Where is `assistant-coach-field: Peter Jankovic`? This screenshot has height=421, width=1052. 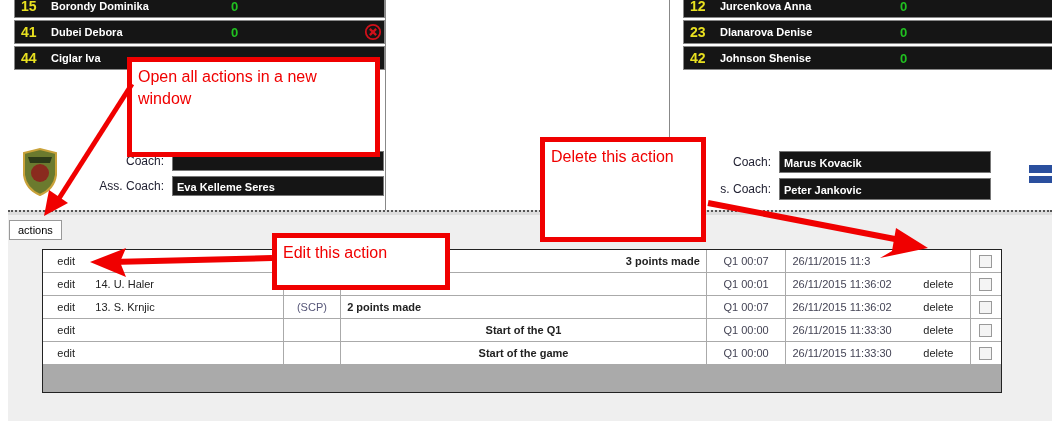
assistant-coach-field: Peter Jankovic is located at coordinates (885, 189).